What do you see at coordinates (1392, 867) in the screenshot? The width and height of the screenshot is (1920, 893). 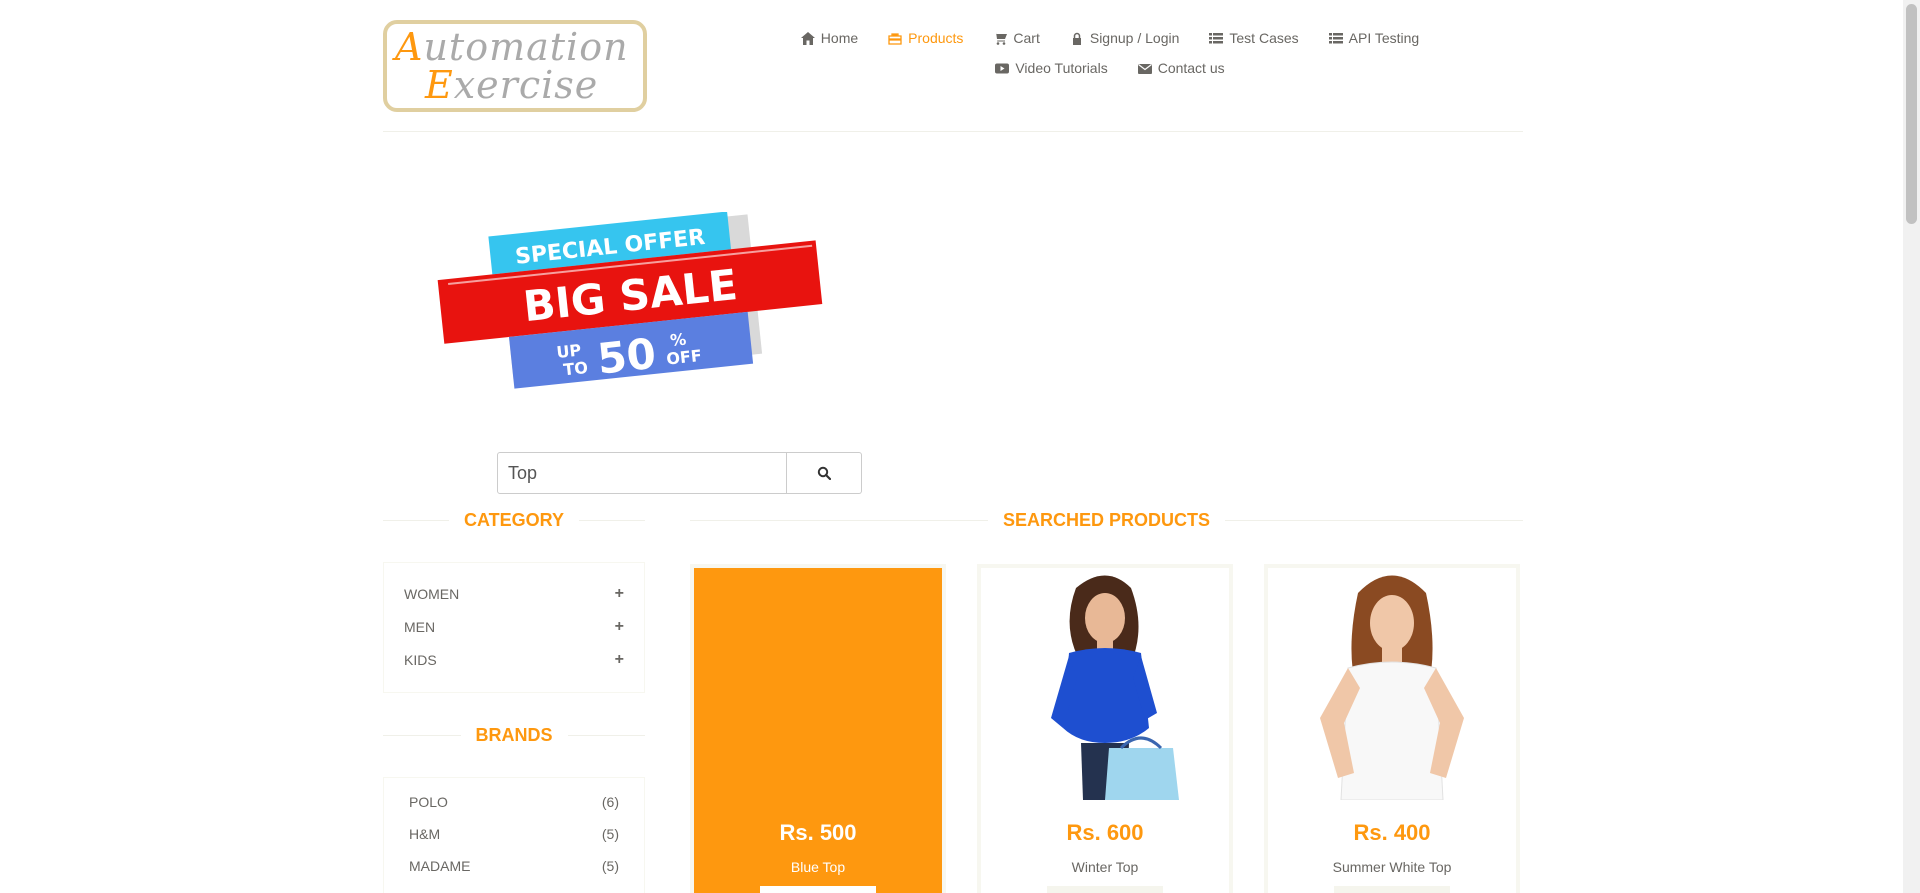 I see `product-name: Summer White Top` at bounding box center [1392, 867].